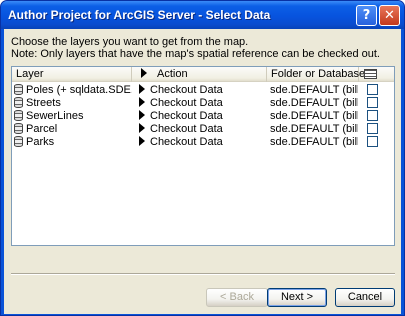 The height and width of the screenshot is (316, 405). I want to click on layer-name: Streets, so click(43, 103).